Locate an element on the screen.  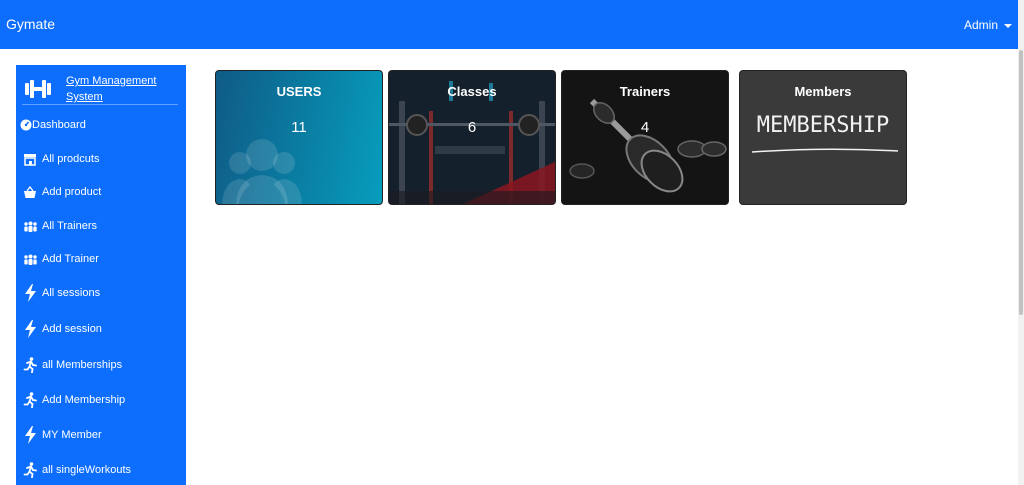
sidebar-item-label: All prodcuts is located at coordinates (71, 159).